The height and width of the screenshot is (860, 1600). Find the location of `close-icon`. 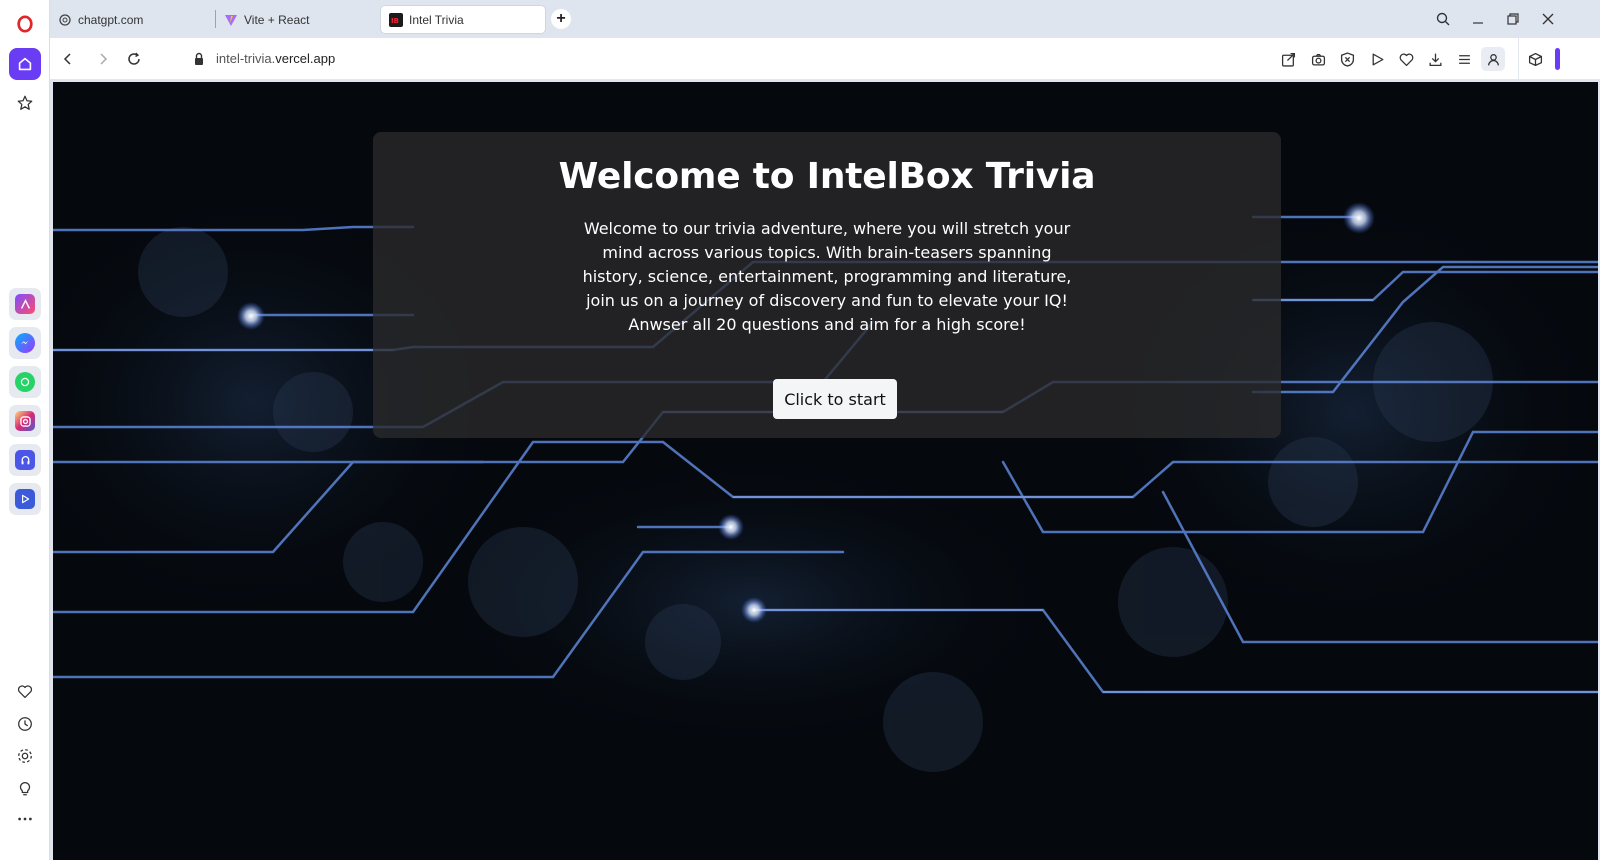

close-icon is located at coordinates (1548, 19).